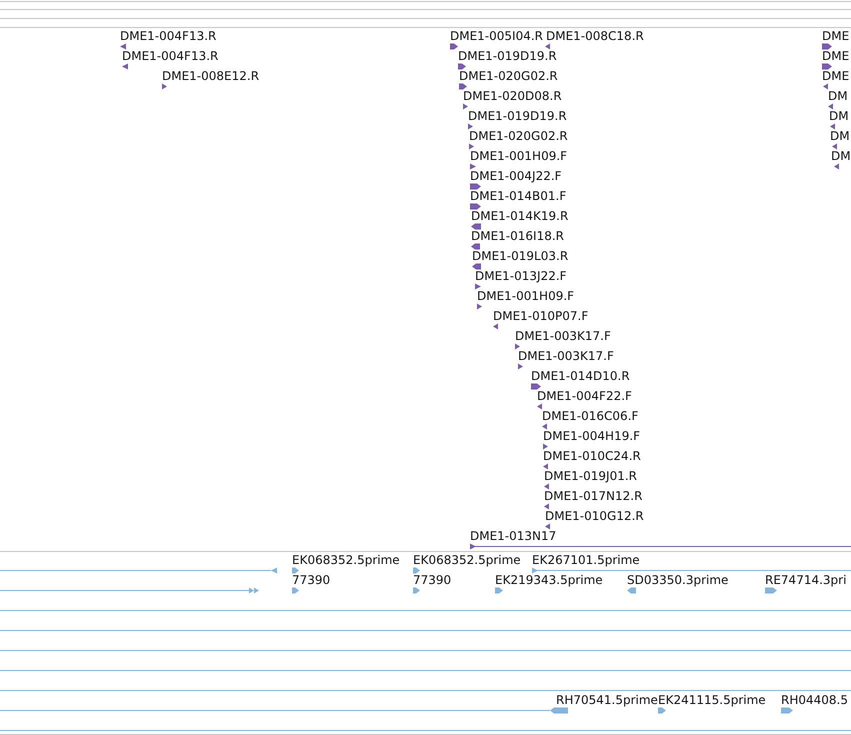 This screenshot has height=735, width=851. I want to click on feature-label: DME1-016C06.F, so click(590, 416).